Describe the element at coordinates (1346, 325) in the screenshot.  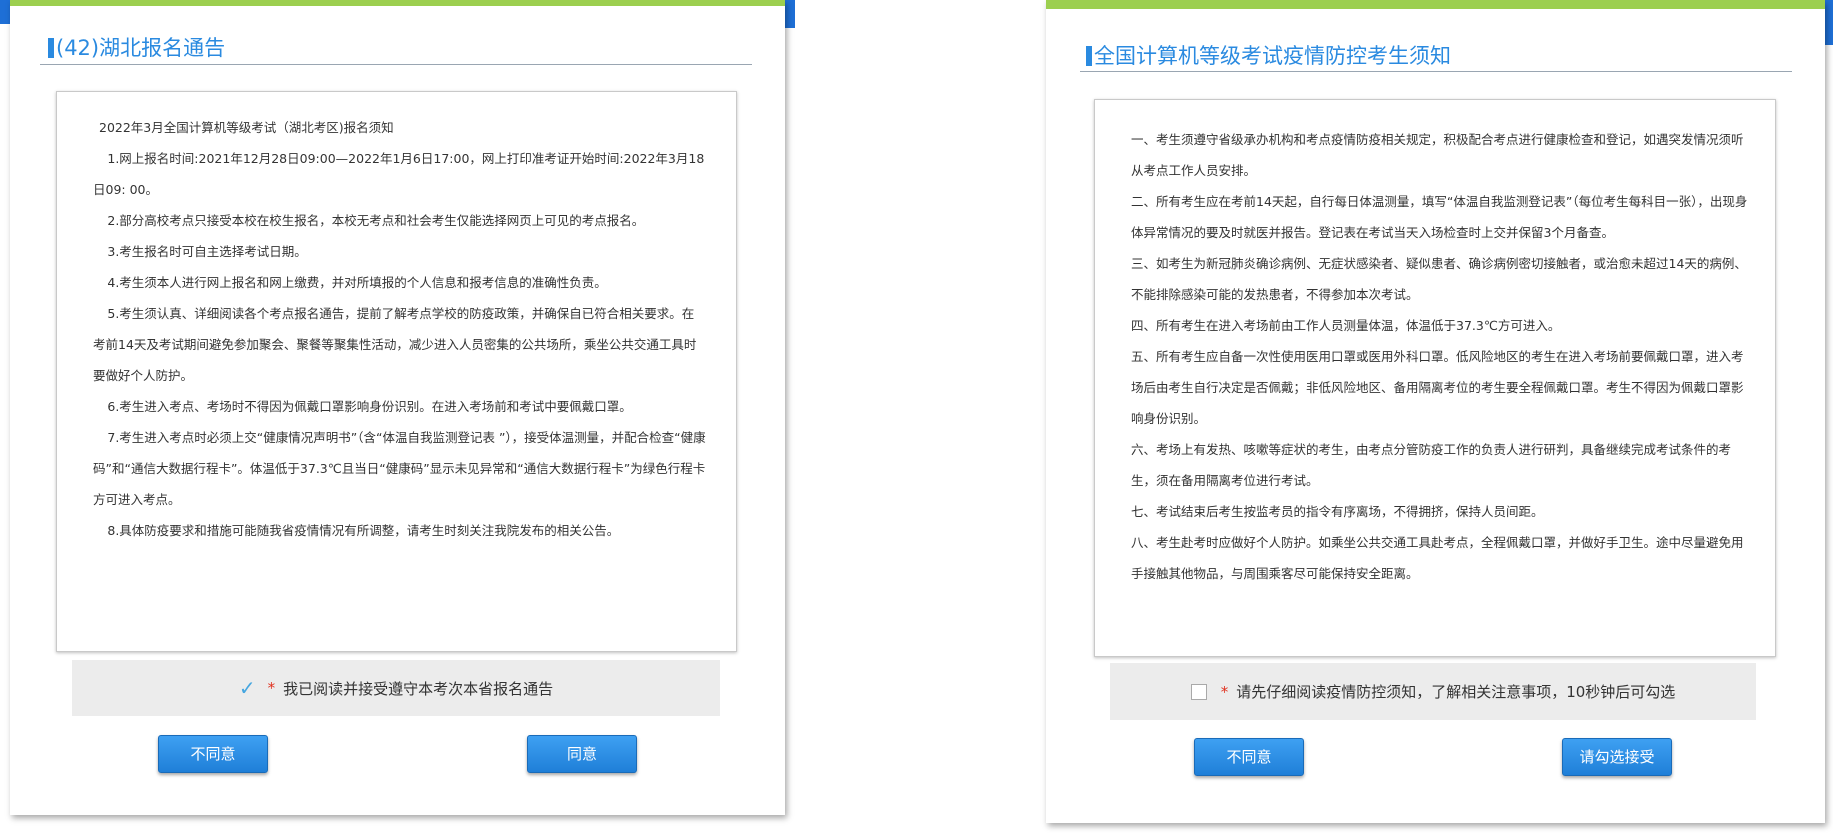
I see `notice-line-4: 四、所有考生在进入考场前由工作人员测量体温，体温低于37.3℃方可进入。` at that location.